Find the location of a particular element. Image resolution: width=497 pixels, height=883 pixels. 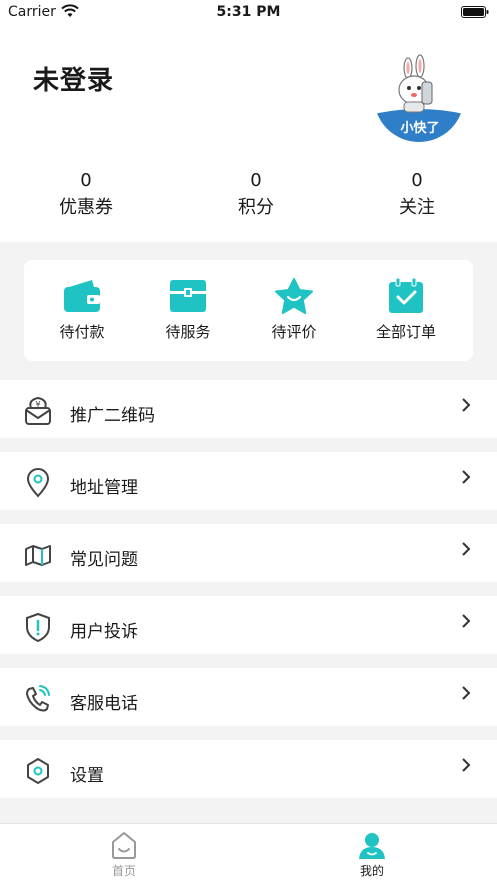

menu-label: 地址管理 is located at coordinates (104, 488).